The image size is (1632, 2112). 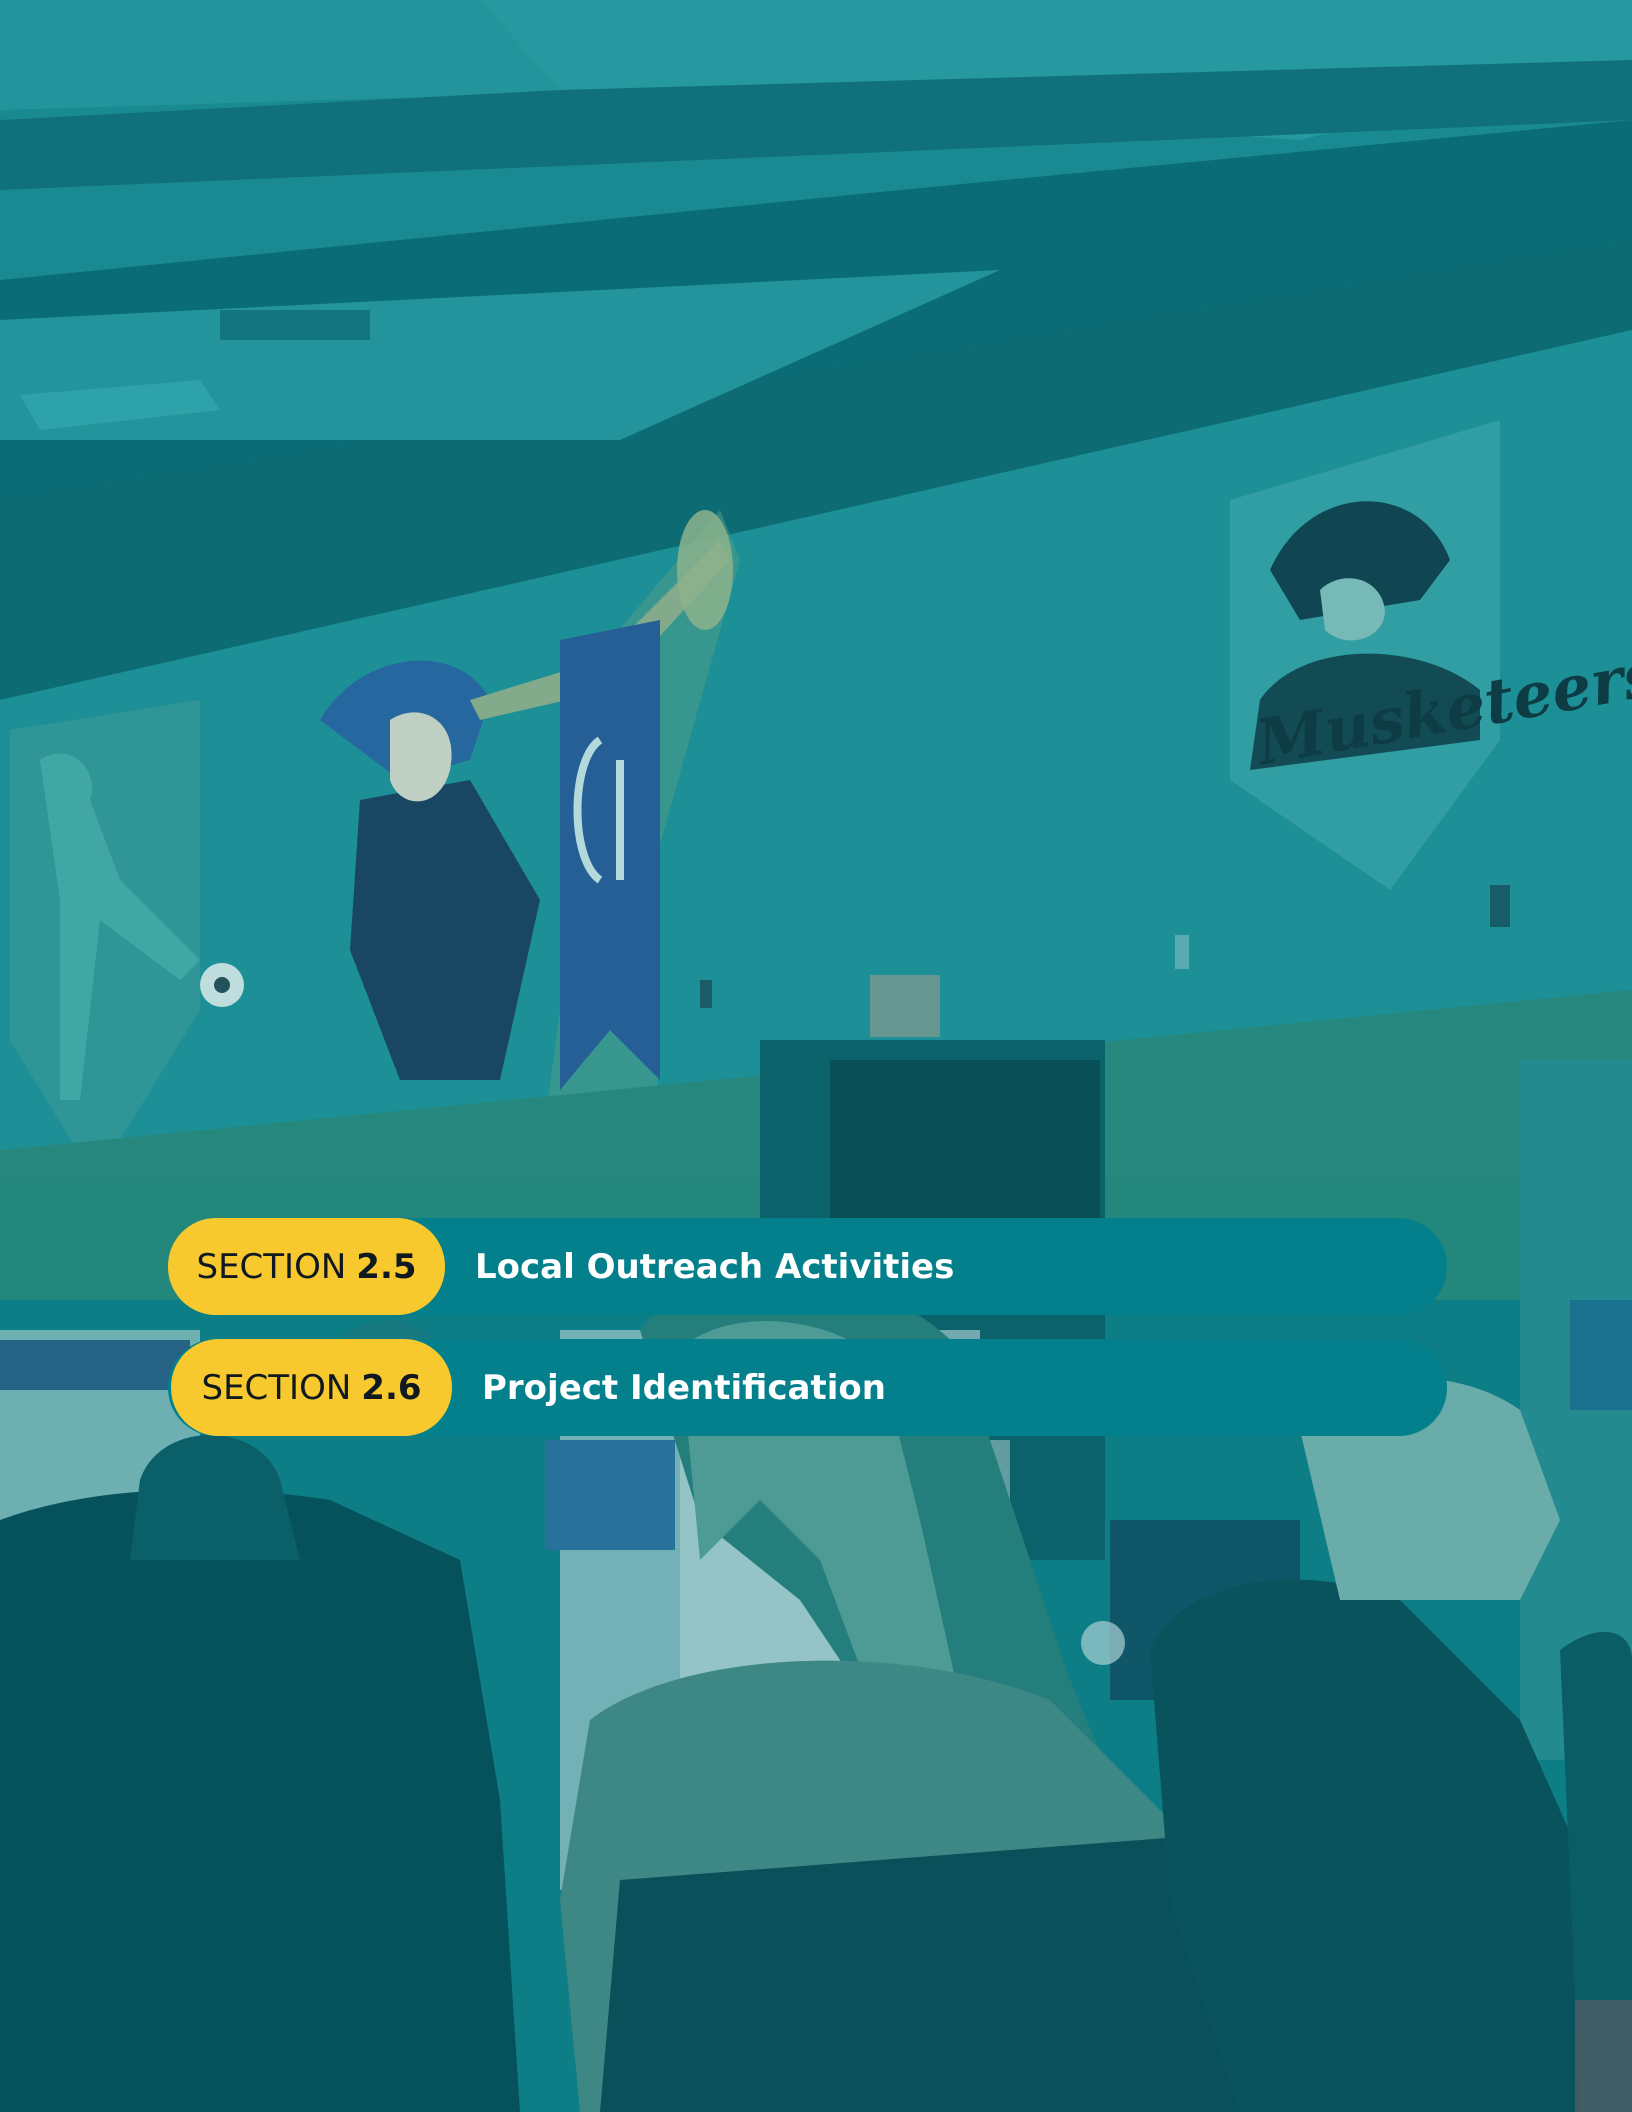 I want to click on section-title: Local Outreach Activities, so click(x=715, y=1266).